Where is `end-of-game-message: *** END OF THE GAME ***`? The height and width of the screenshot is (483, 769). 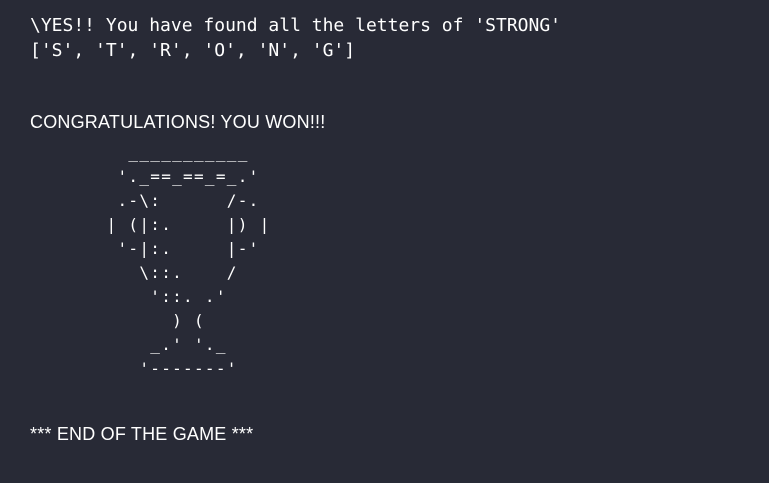 end-of-game-message: *** END OF THE GAME *** is located at coordinates (142, 434).